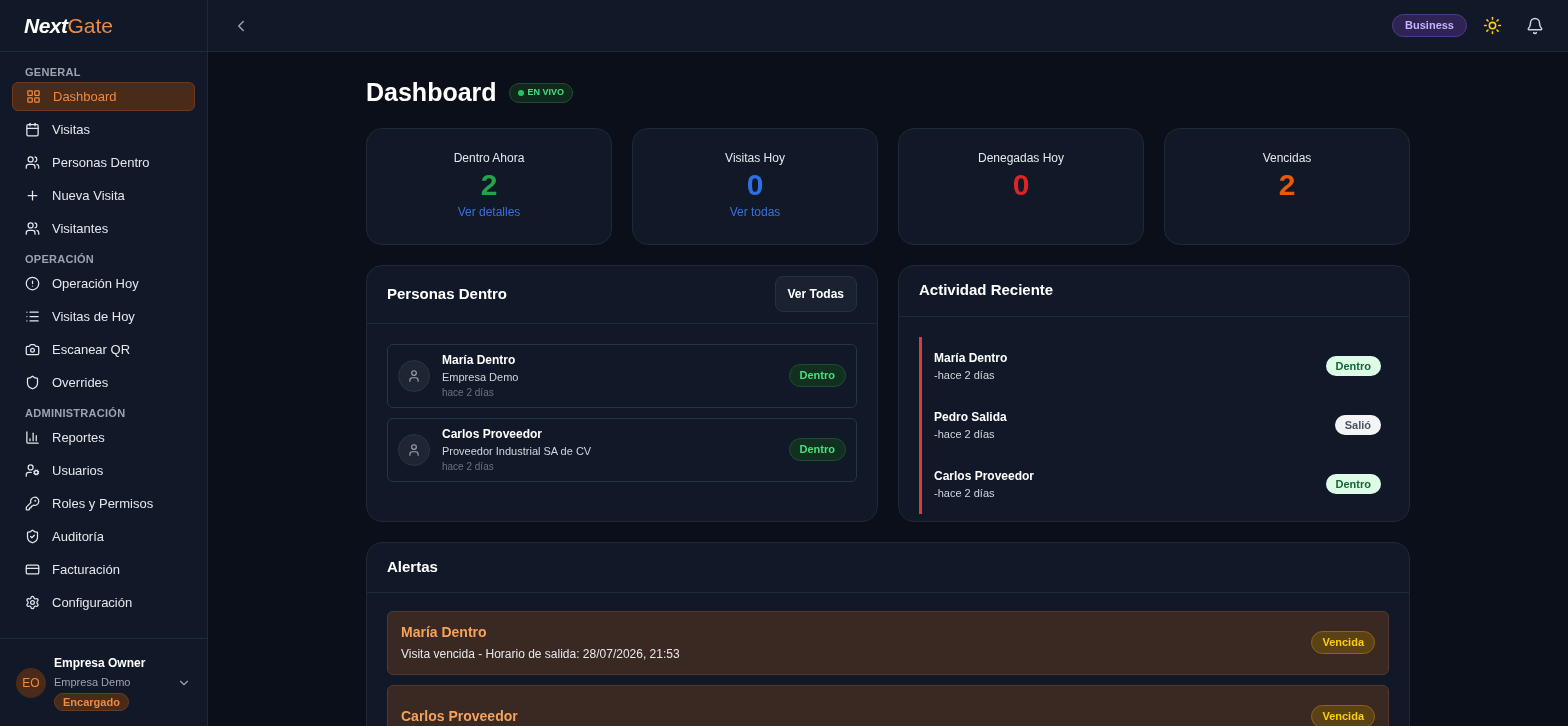 The width and height of the screenshot is (1568, 726). Describe the element at coordinates (412, 566) in the screenshot. I see `panel-title: Alertas` at that location.